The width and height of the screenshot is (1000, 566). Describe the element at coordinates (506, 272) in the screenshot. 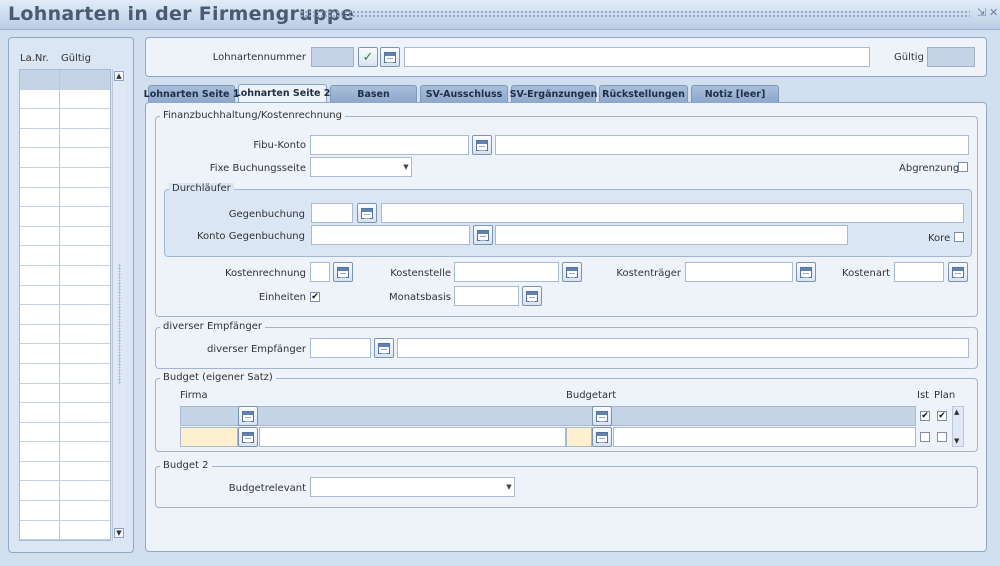

I see `kostenstelle-field` at that location.